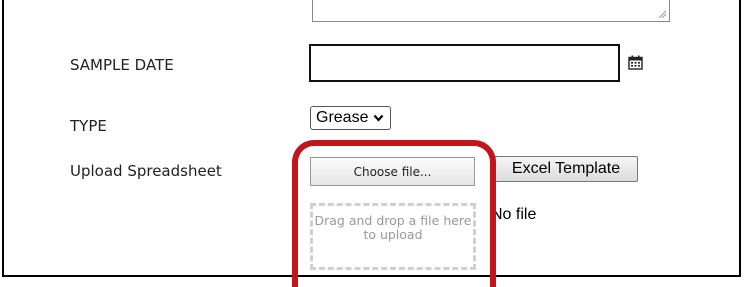 Image resolution: width=747 pixels, height=287 pixels. Describe the element at coordinates (491, 11) in the screenshot. I see `notes-textarea` at that location.